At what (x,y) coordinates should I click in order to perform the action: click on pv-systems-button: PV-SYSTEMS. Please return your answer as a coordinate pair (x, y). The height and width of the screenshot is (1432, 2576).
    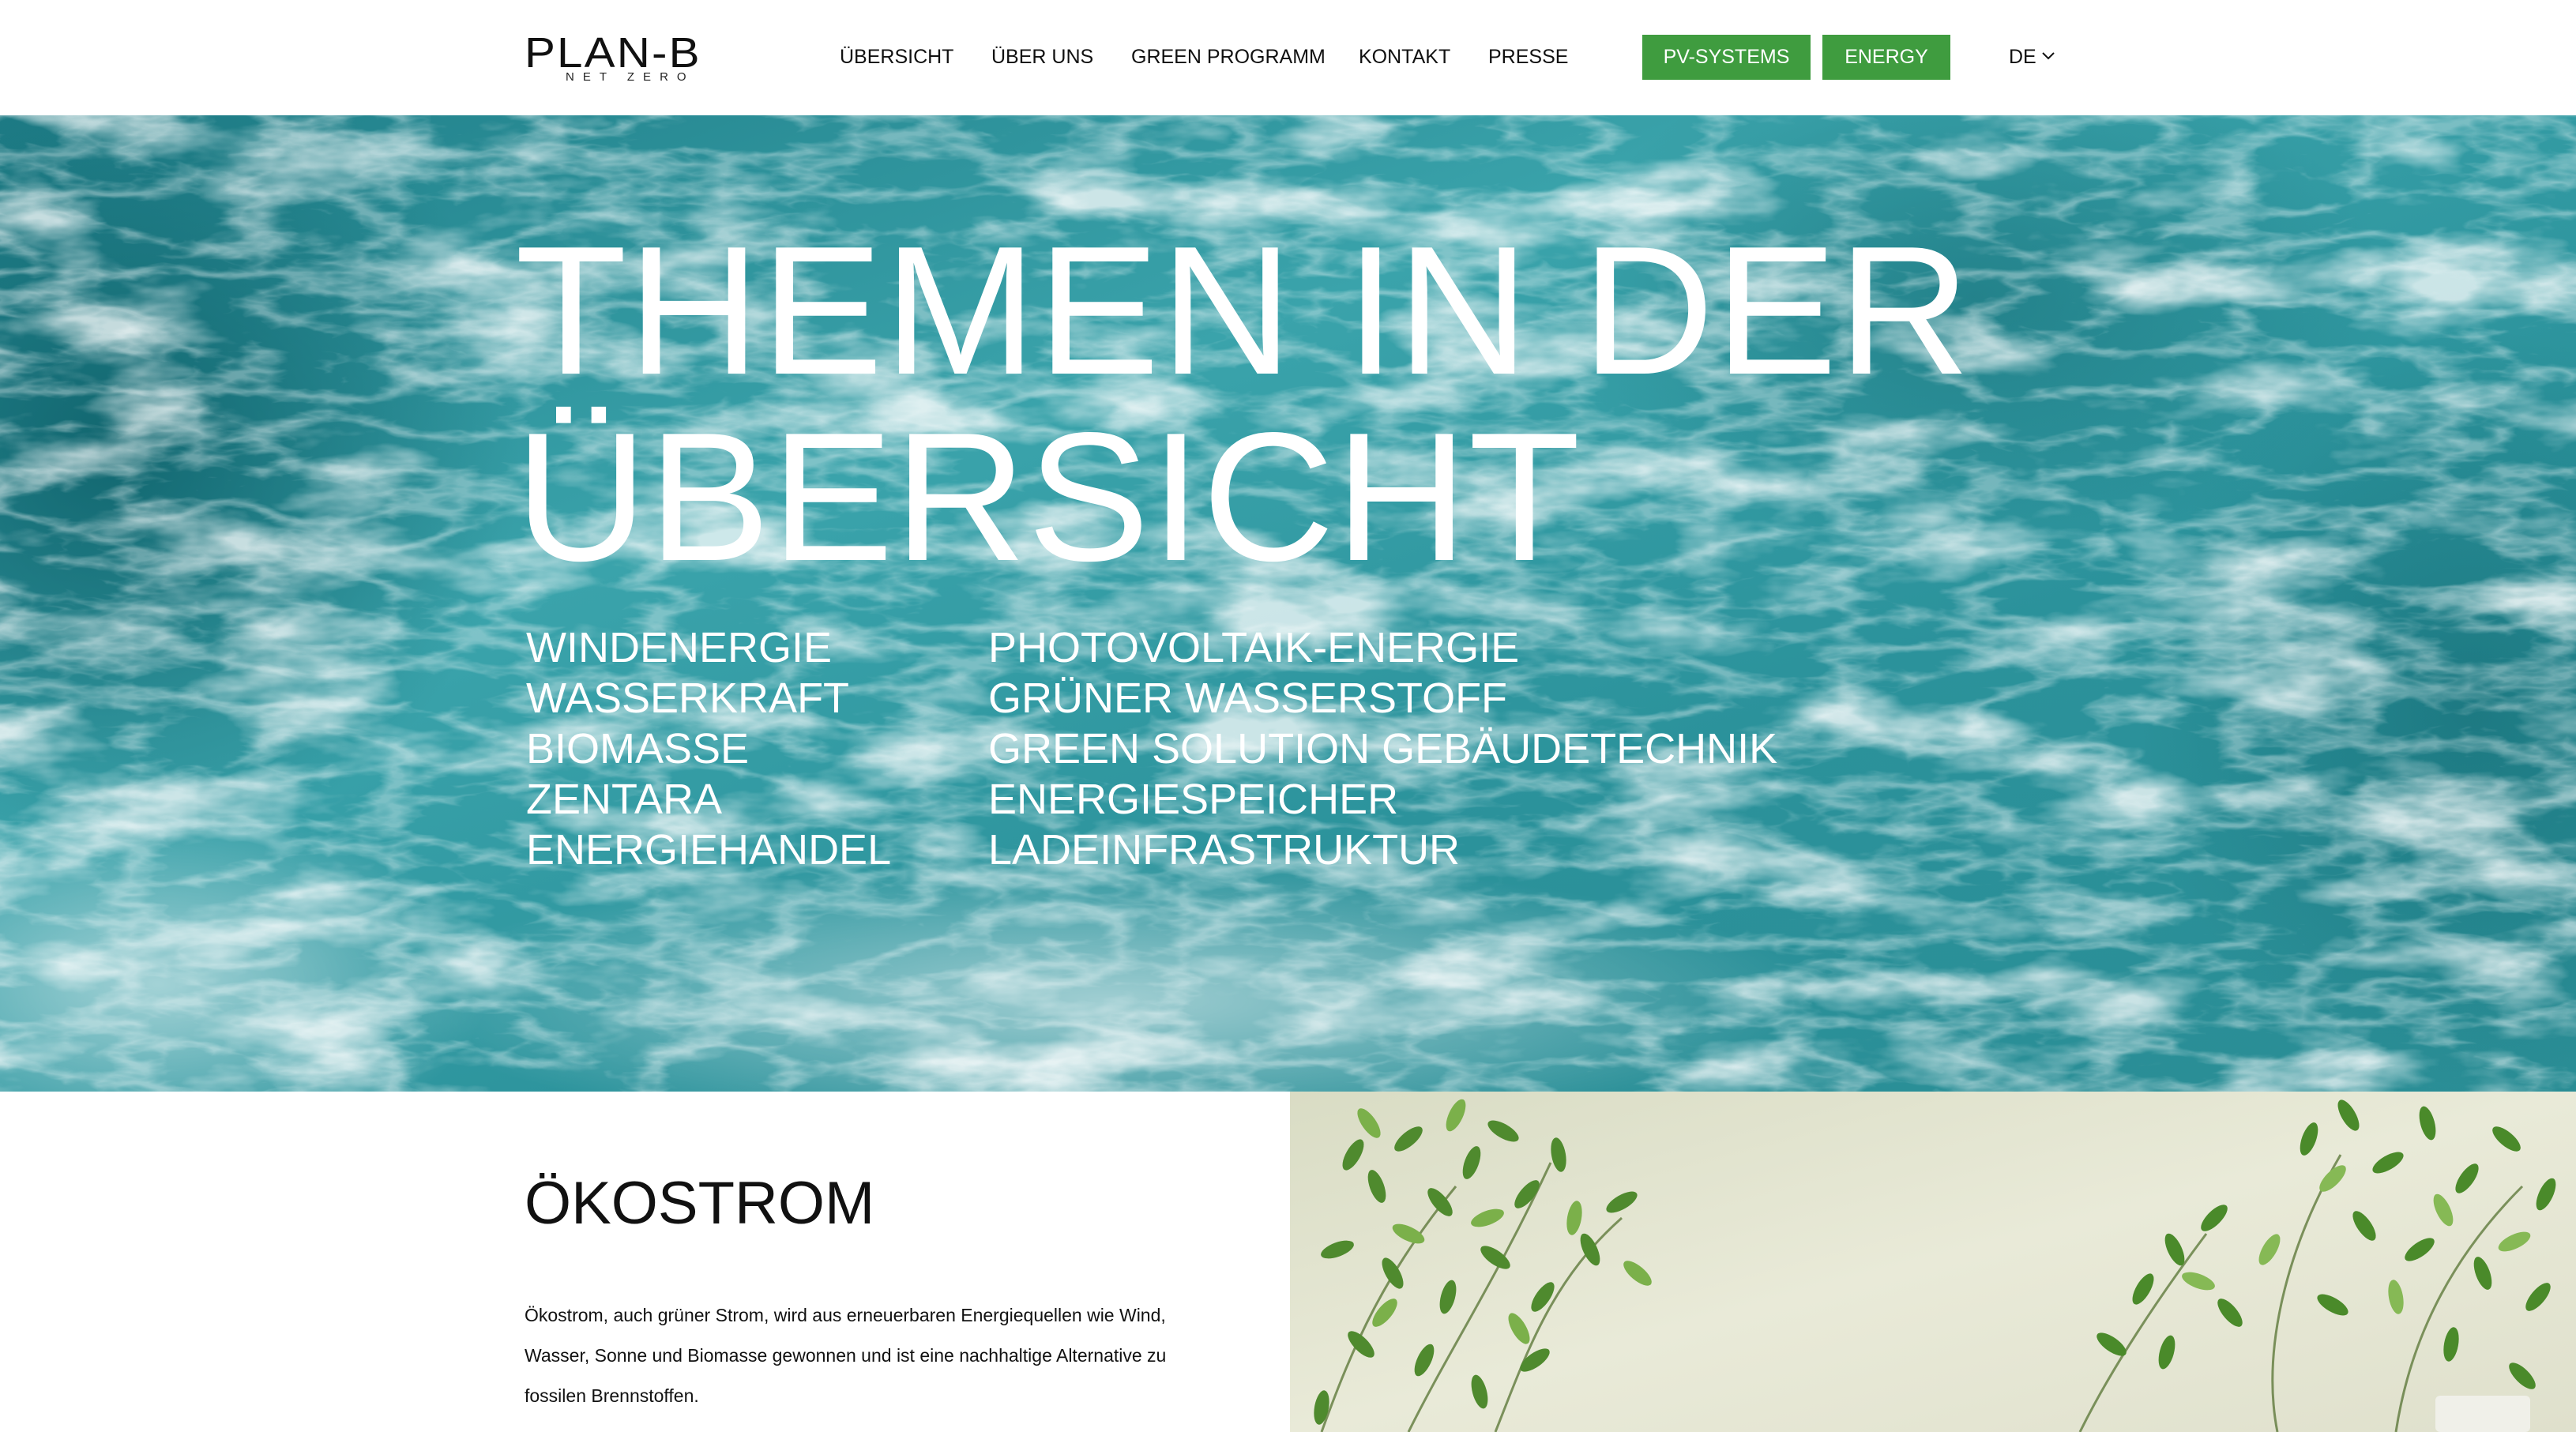
    Looking at the image, I should click on (1727, 57).